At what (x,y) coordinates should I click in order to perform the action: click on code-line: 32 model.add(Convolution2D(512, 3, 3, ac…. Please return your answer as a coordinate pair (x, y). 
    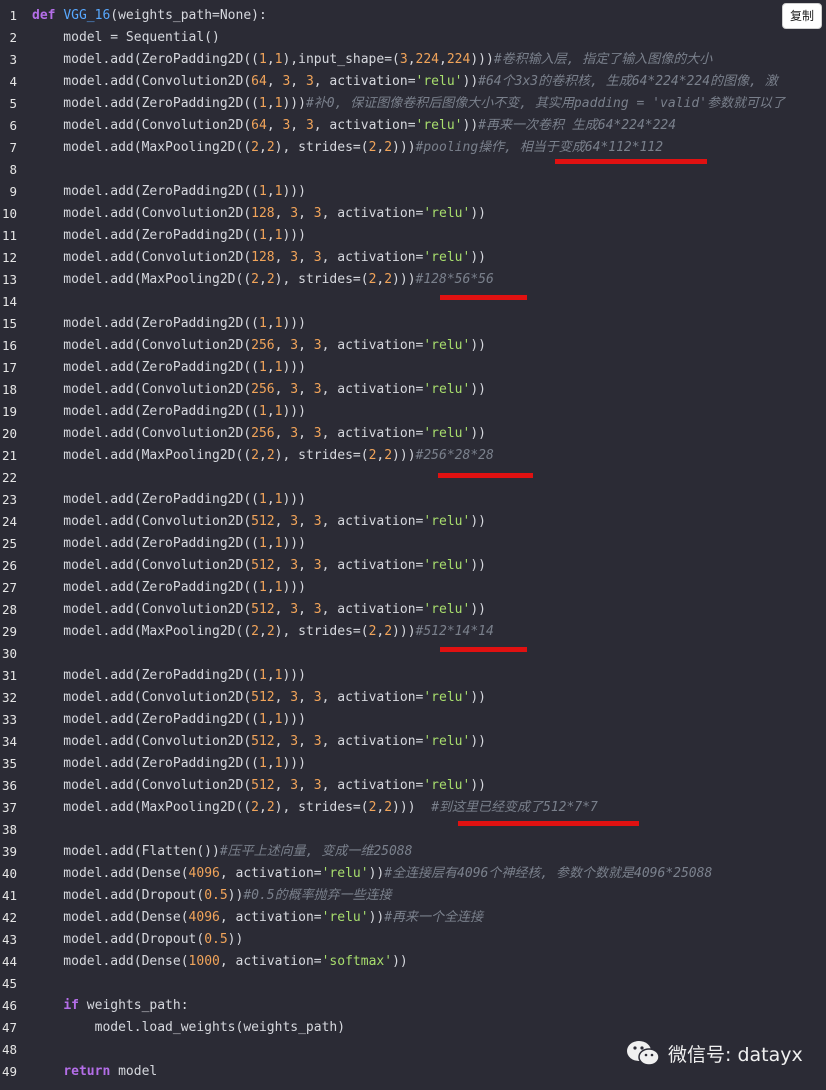
    Looking at the image, I should click on (413, 698).